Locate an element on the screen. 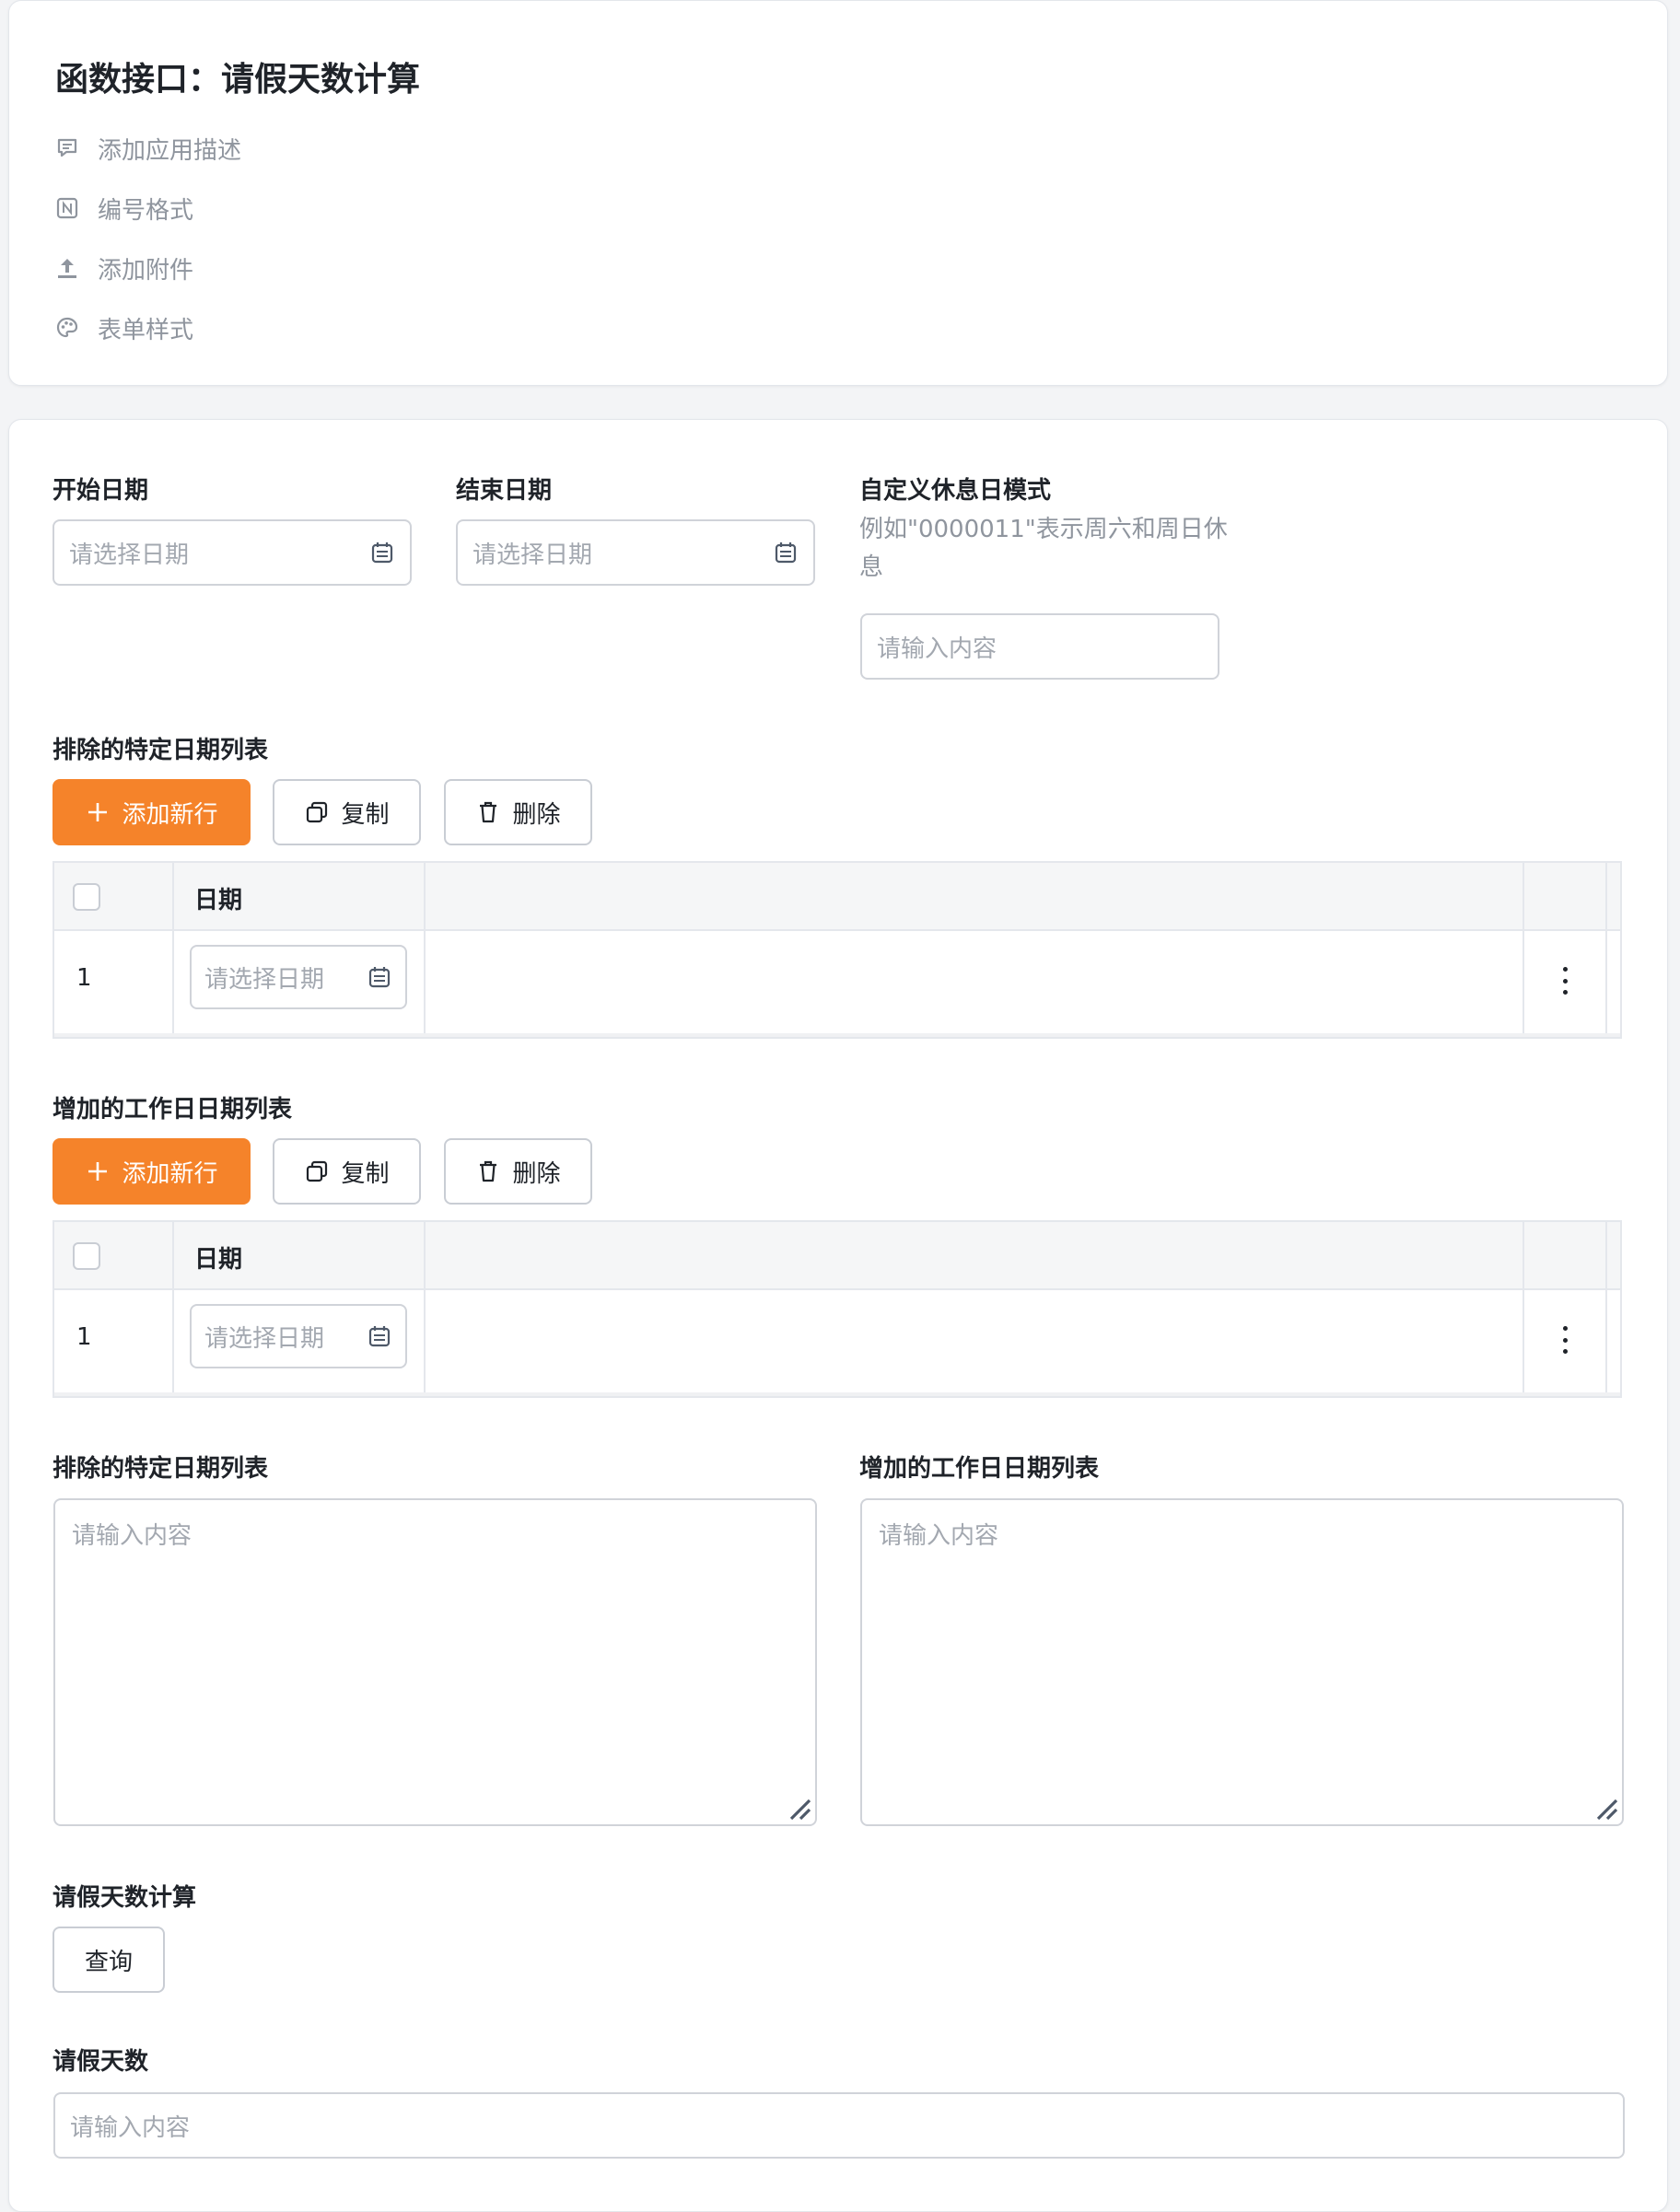 Image resolution: width=1680 pixels, height=2212 pixels. end-date-placeholder: 请选择日期 is located at coordinates (532, 555).